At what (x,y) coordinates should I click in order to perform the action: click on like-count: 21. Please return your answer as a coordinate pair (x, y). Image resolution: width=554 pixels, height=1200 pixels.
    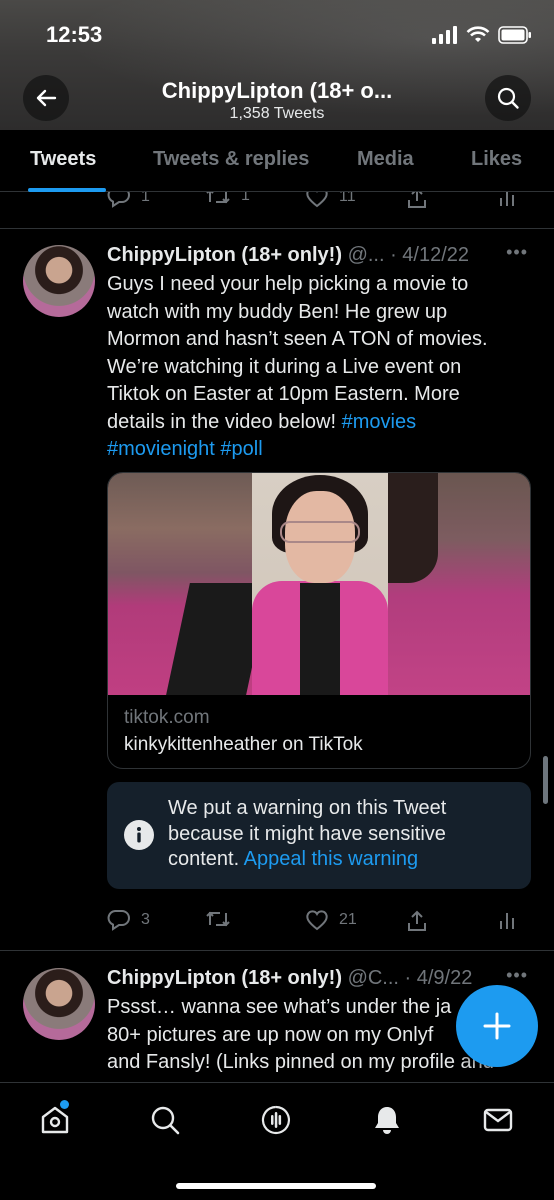
    Looking at the image, I should click on (348, 919).